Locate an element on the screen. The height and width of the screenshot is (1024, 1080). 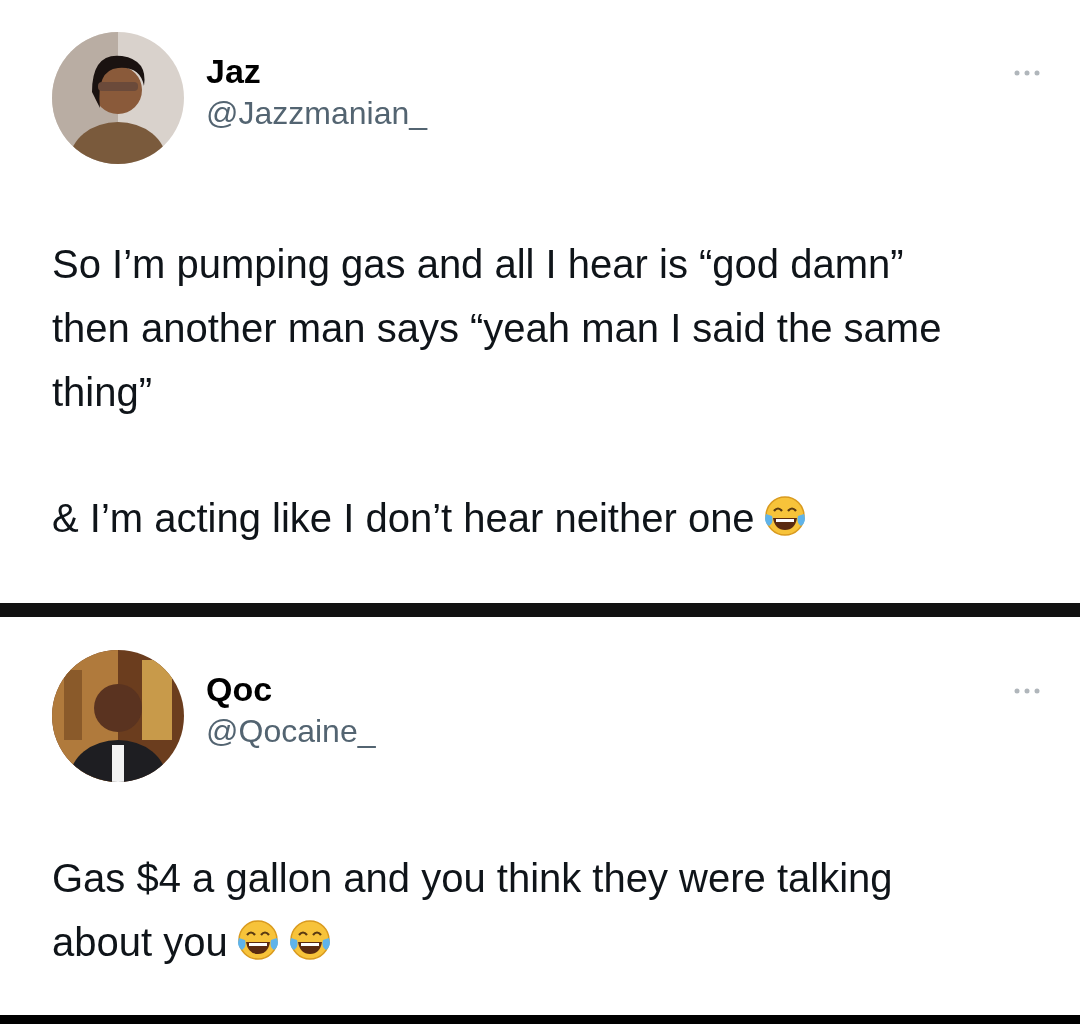
display-name: Qoc is located at coordinates (240, 689).